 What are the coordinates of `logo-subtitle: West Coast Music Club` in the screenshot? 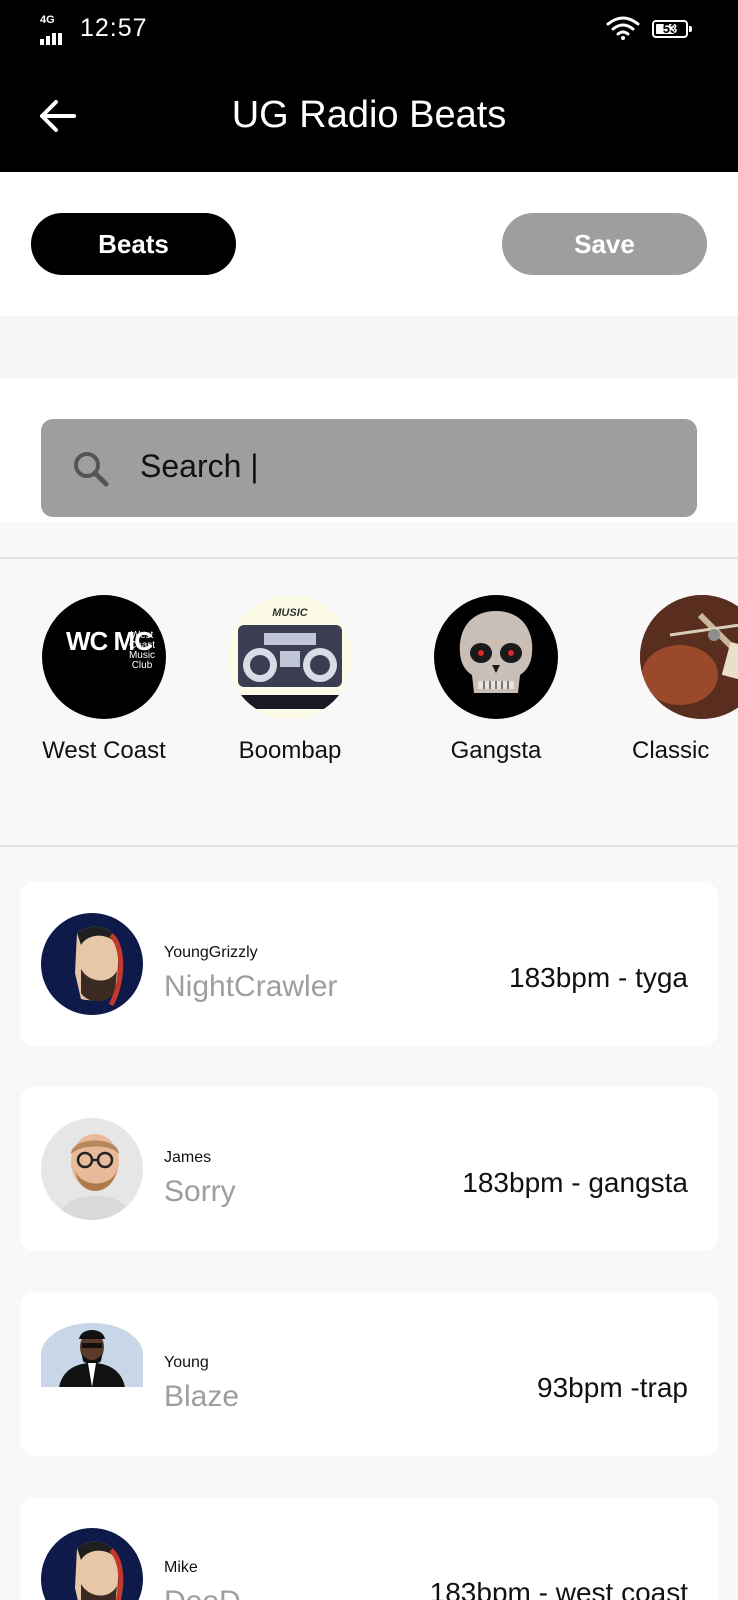 It's located at (142, 650).